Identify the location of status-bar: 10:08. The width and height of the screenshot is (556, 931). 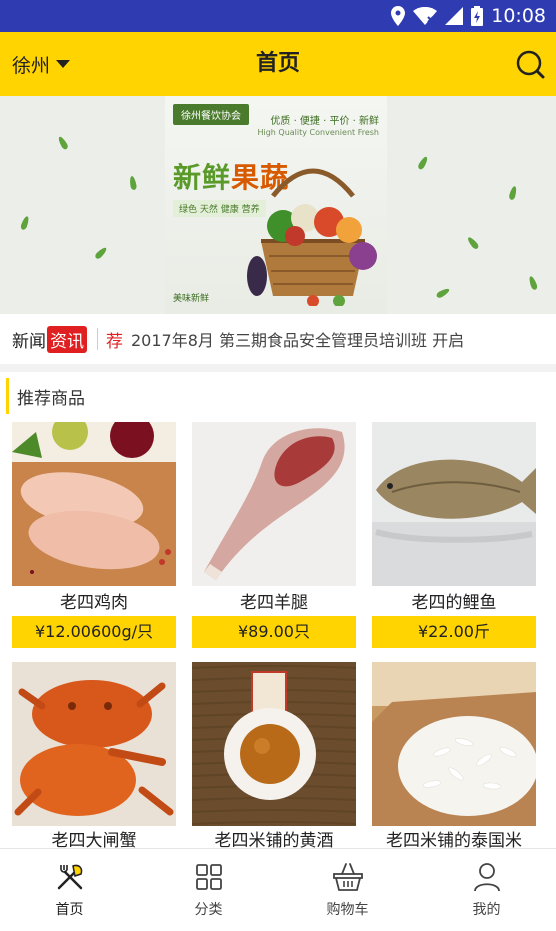
(278, 16).